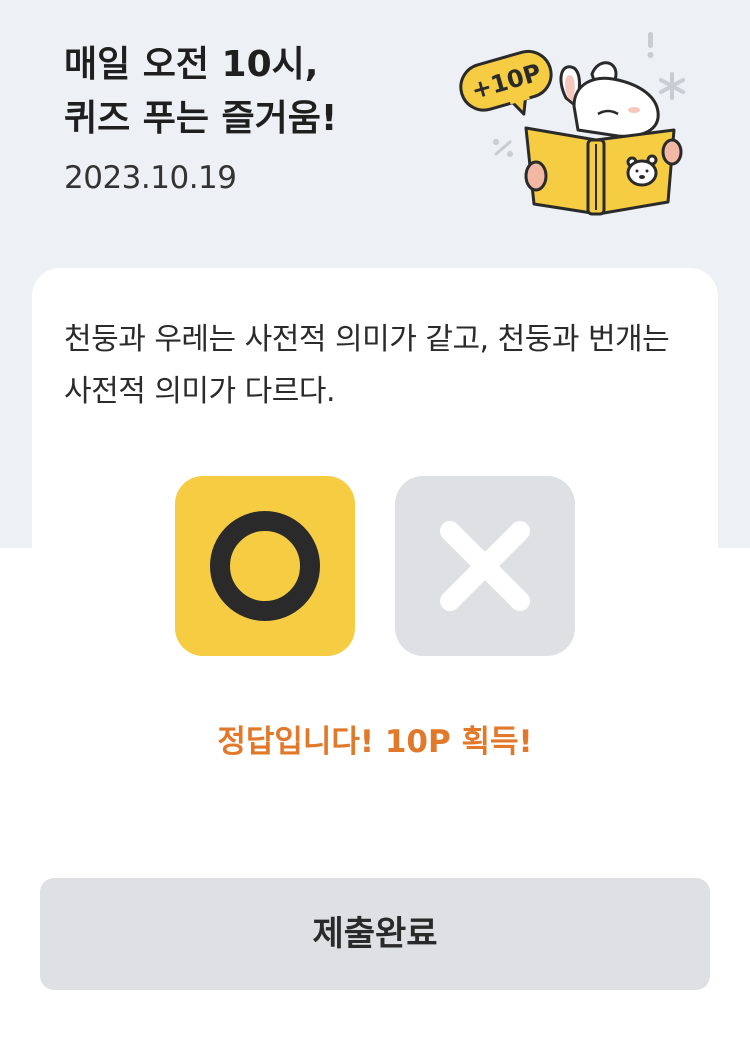 This screenshot has height=1049, width=750. What do you see at coordinates (201, 118) in the screenshot?
I see `title-line-2: 퀴즈 푸는 즐거움!` at bounding box center [201, 118].